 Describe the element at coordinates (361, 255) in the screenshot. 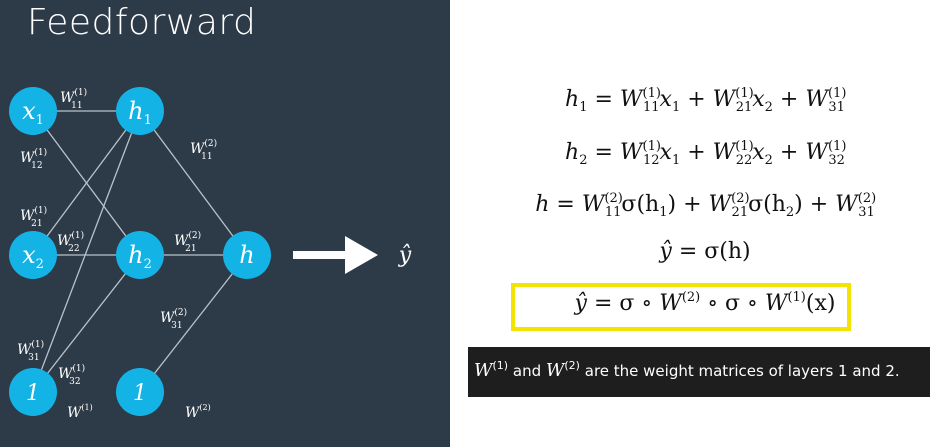

I see `arrow-head` at that location.